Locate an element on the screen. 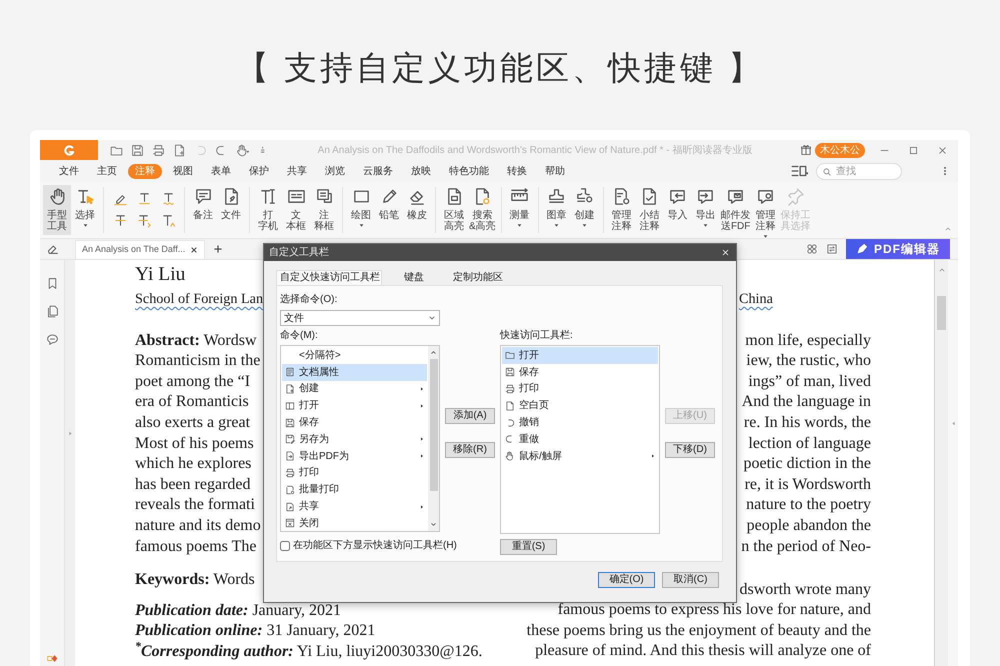 This screenshot has width=1000, height=666. list-item: 空白页 is located at coordinates (580, 405).